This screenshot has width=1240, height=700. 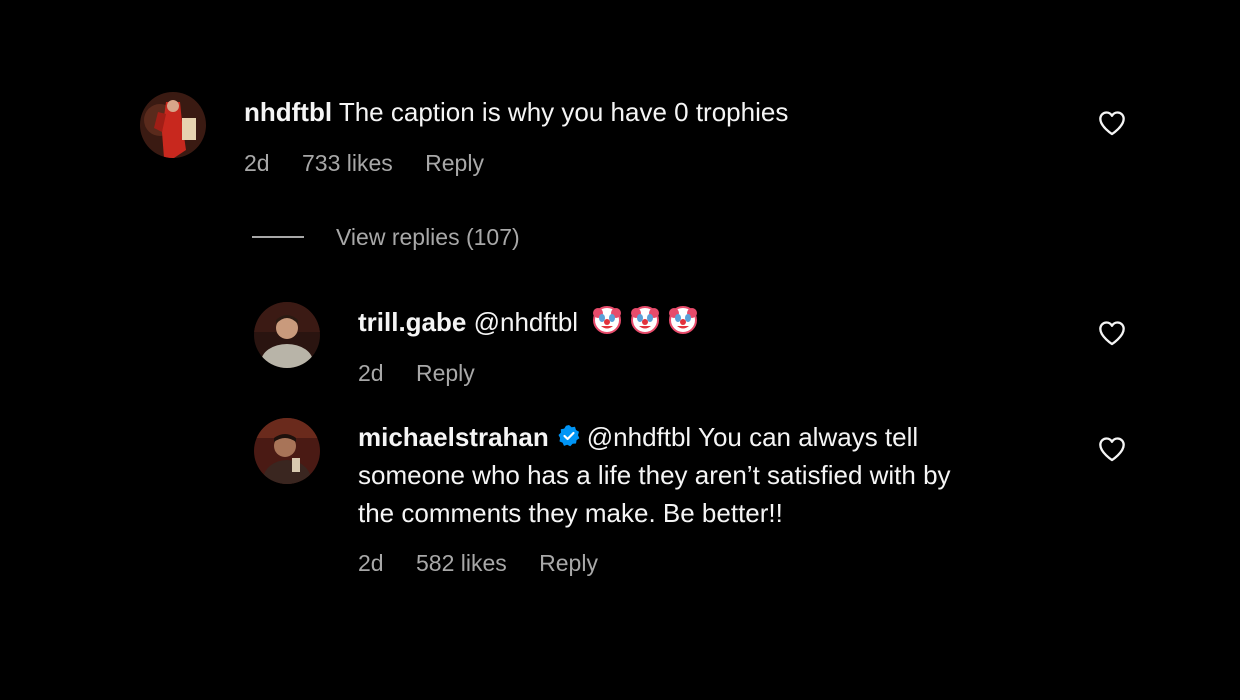 What do you see at coordinates (570, 513) in the screenshot?
I see `comment-text-line-3: the comments they make. Be better!!` at bounding box center [570, 513].